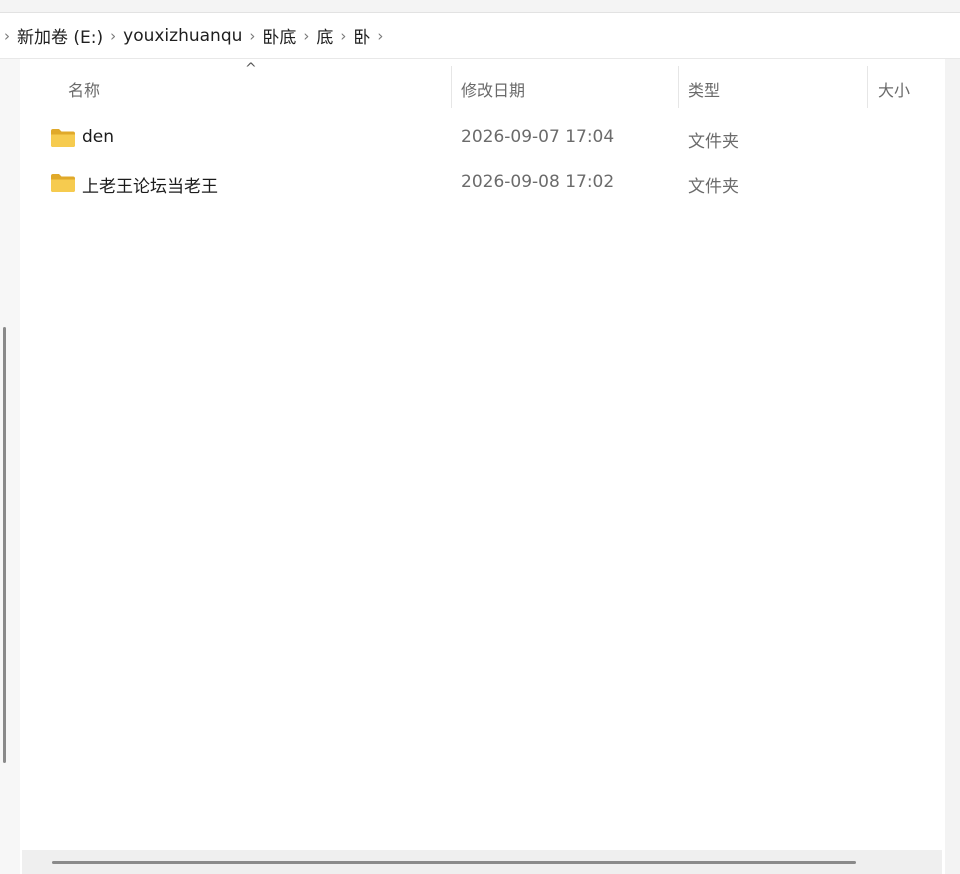 This screenshot has height=874, width=960. What do you see at coordinates (150, 184) in the screenshot?
I see `file-name: 上老王论坛当老王` at bounding box center [150, 184].